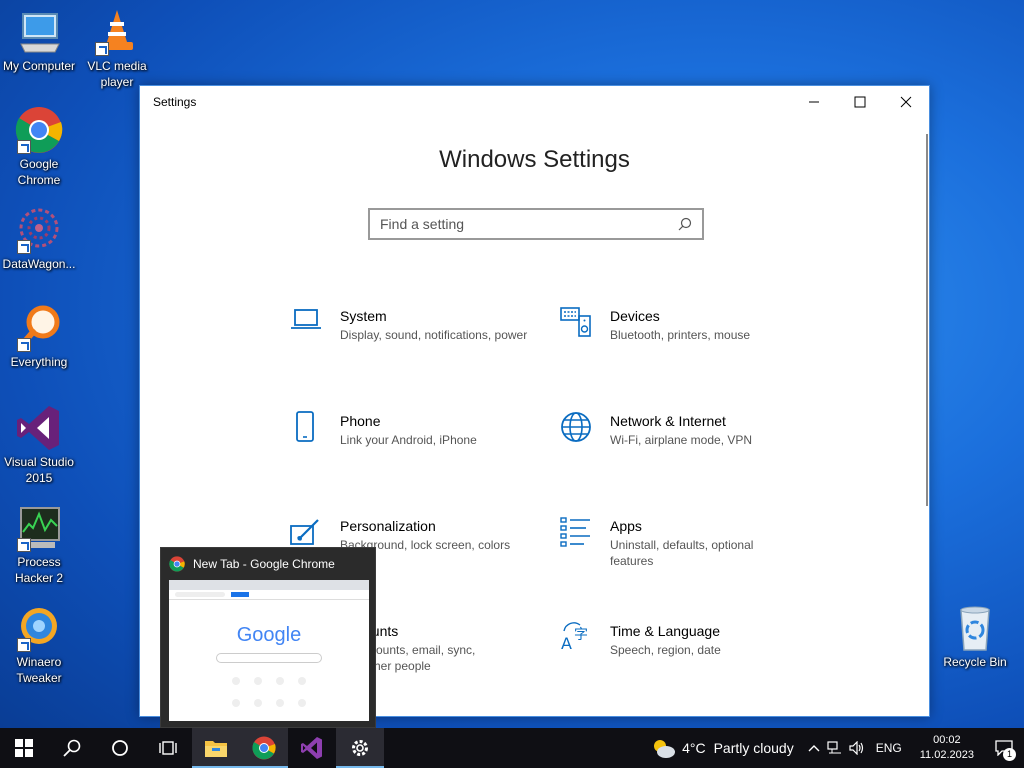  I want to click on preview-thumbnail: Google, so click(269, 650).